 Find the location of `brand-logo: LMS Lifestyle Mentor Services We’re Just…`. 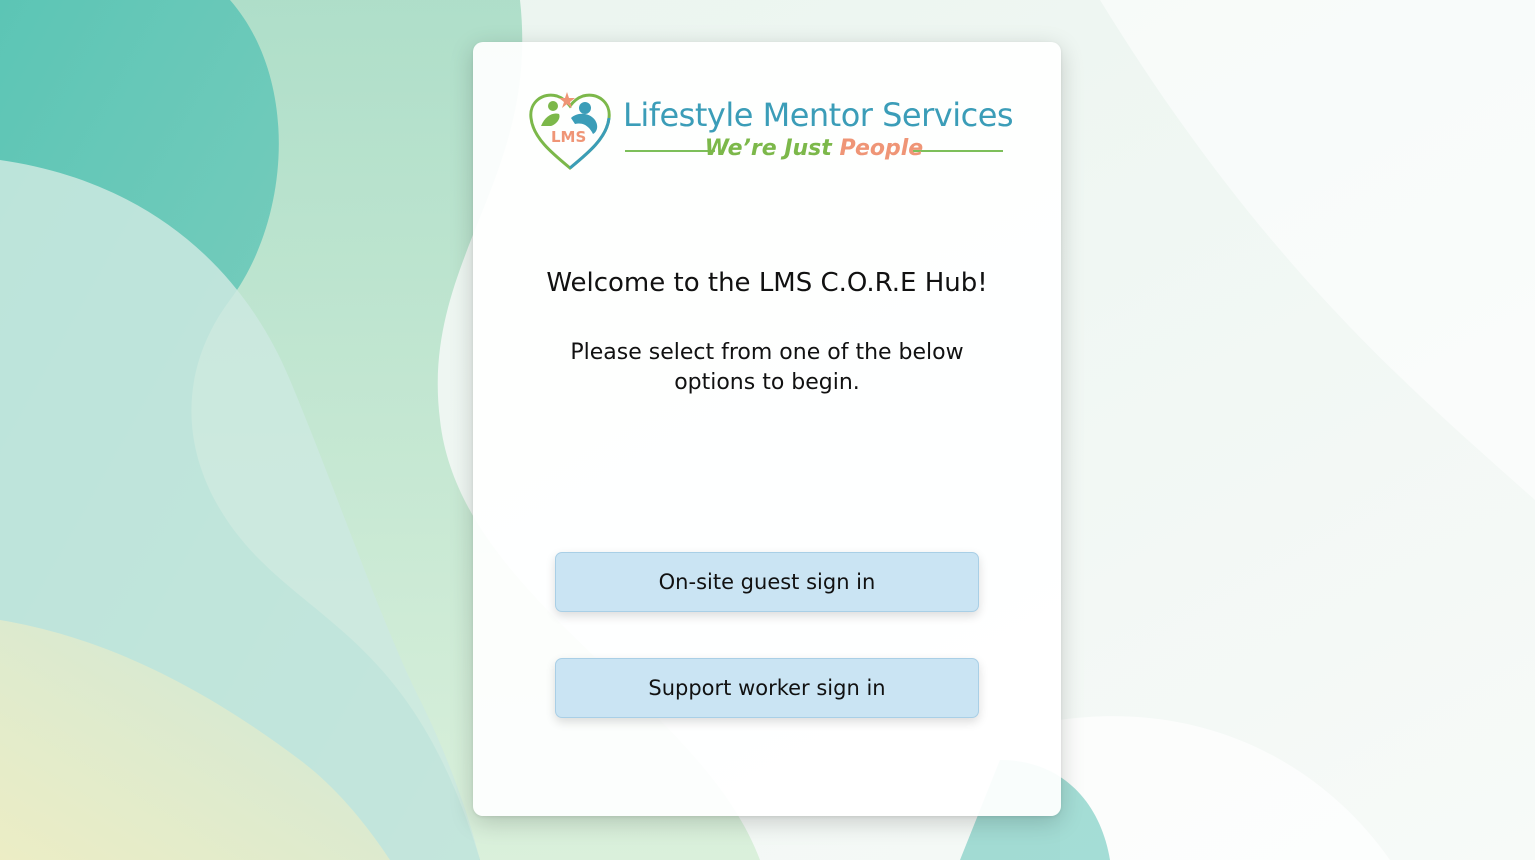

brand-logo: LMS Lifestyle Mentor Services We’re Just… is located at coordinates (770, 133).